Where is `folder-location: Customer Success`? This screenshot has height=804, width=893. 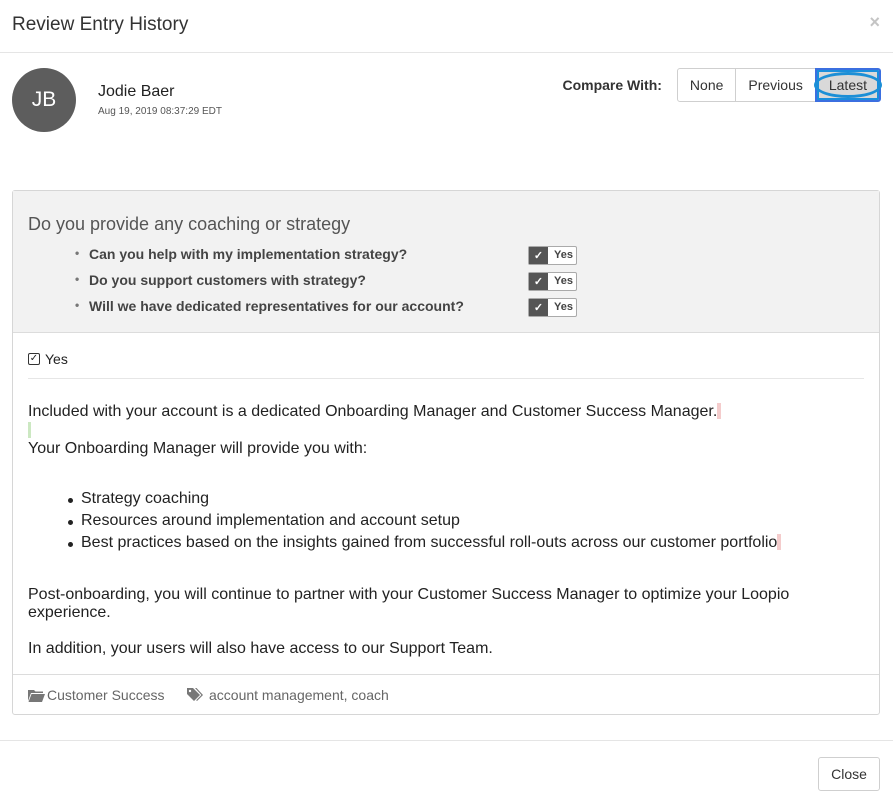 folder-location: Customer Success is located at coordinates (96, 695).